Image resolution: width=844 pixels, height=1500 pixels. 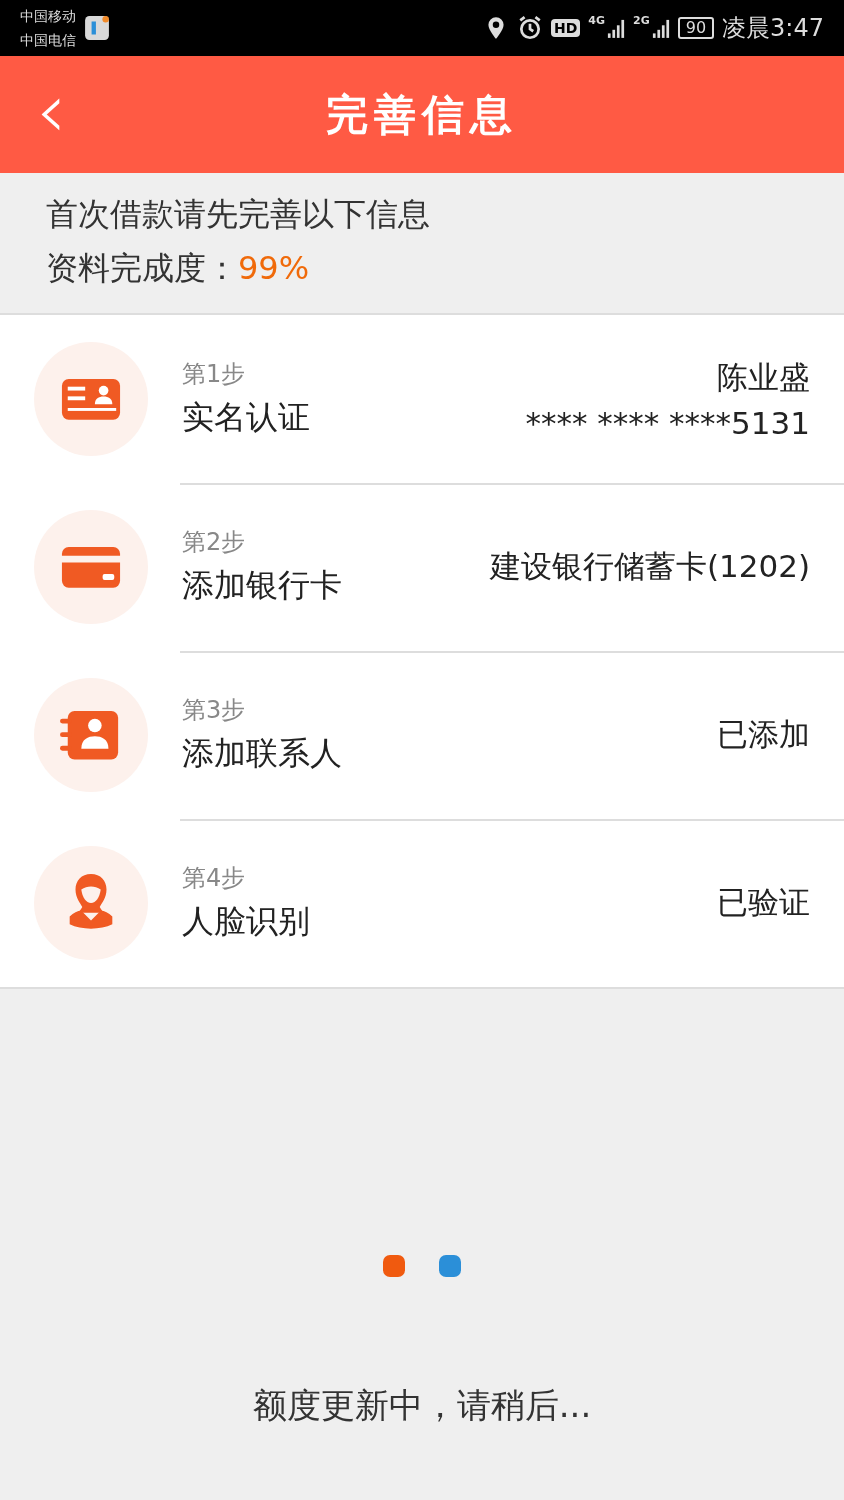 What do you see at coordinates (97, 28) in the screenshot?
I see `app-icon` at bounding box center [97, 28].